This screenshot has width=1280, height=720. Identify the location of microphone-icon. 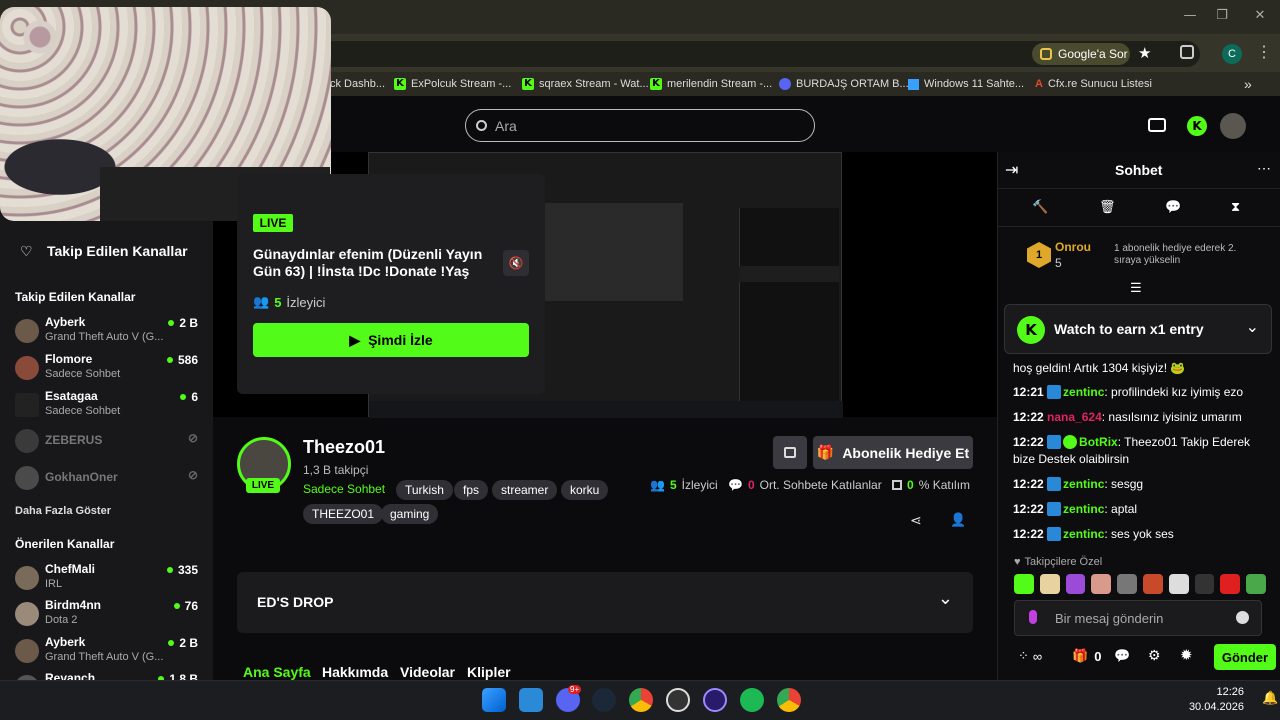
(1033, 617).